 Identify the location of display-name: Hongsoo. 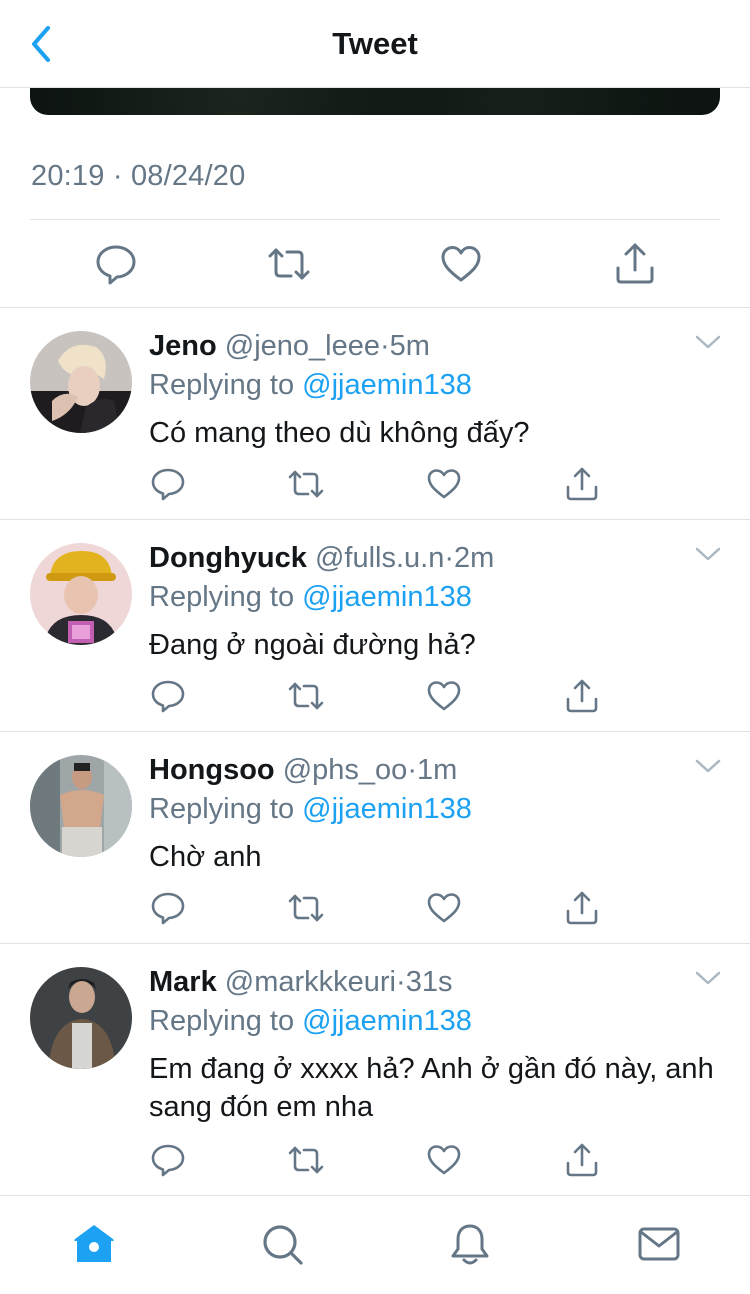
(212, 770).